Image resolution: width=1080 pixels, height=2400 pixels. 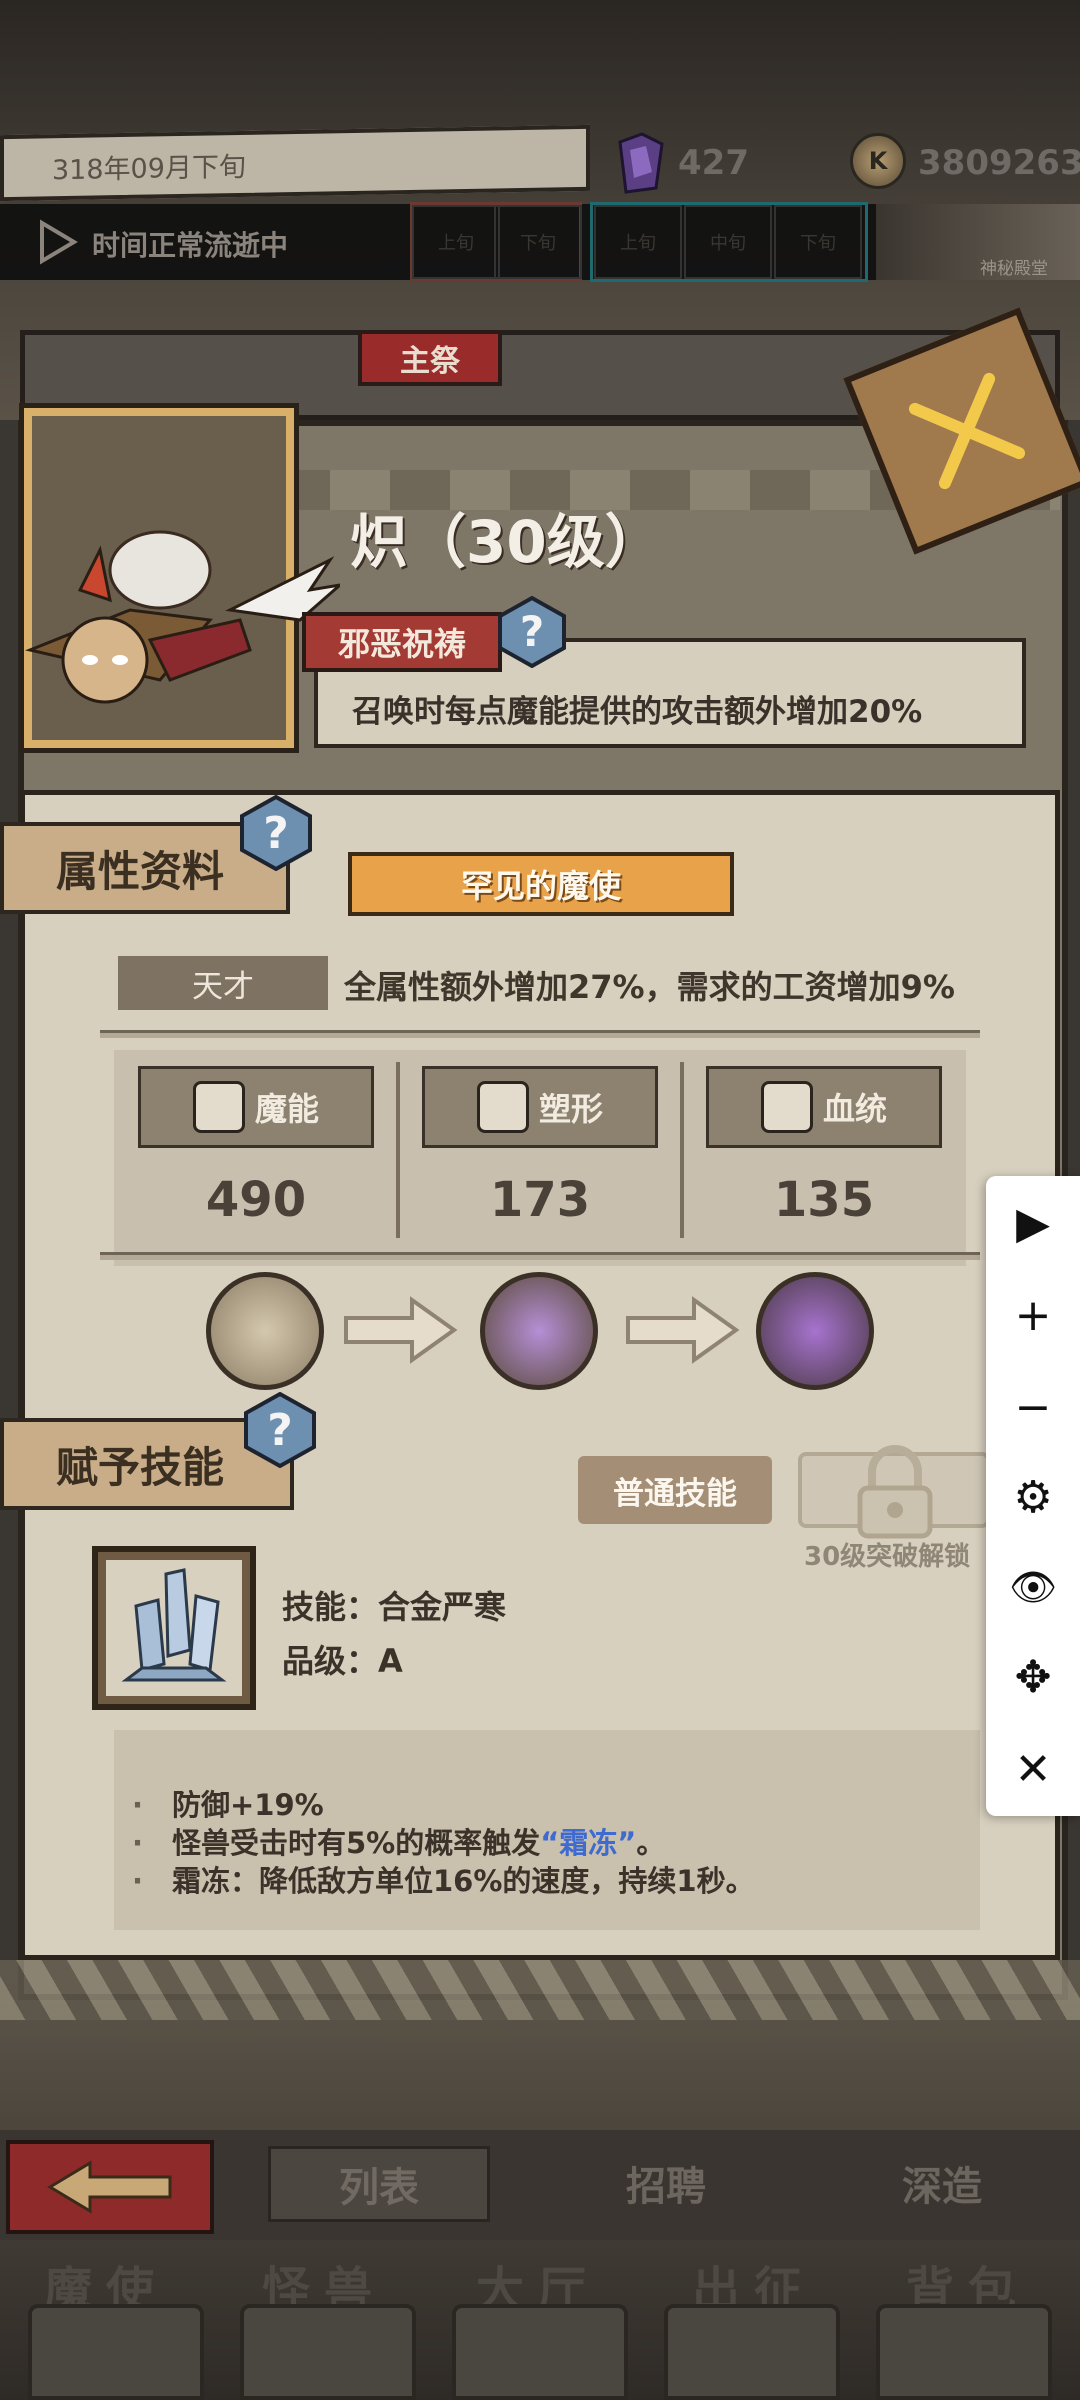 I want to click on hall-icon, so click(x=540, y=2352).